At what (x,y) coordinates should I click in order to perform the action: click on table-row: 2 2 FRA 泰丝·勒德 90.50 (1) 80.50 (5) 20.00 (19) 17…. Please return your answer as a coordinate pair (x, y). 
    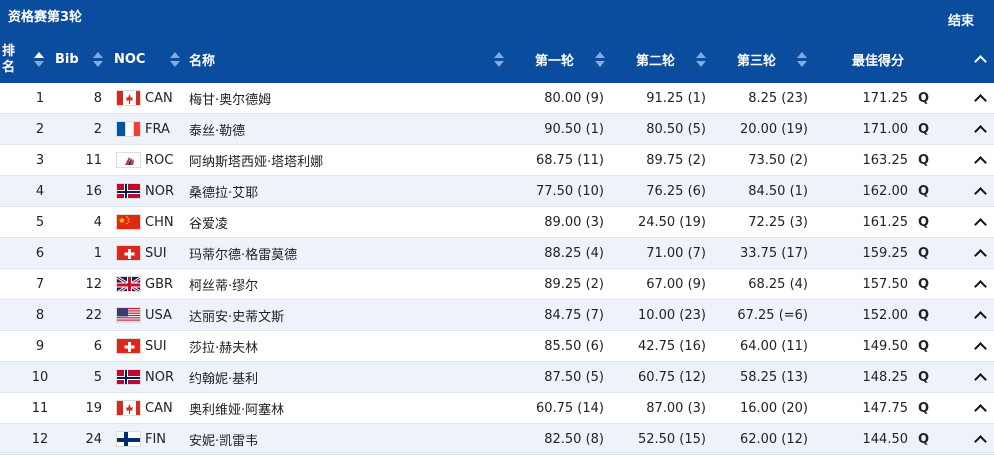
    Looking at the image, I should click on (497, 129).